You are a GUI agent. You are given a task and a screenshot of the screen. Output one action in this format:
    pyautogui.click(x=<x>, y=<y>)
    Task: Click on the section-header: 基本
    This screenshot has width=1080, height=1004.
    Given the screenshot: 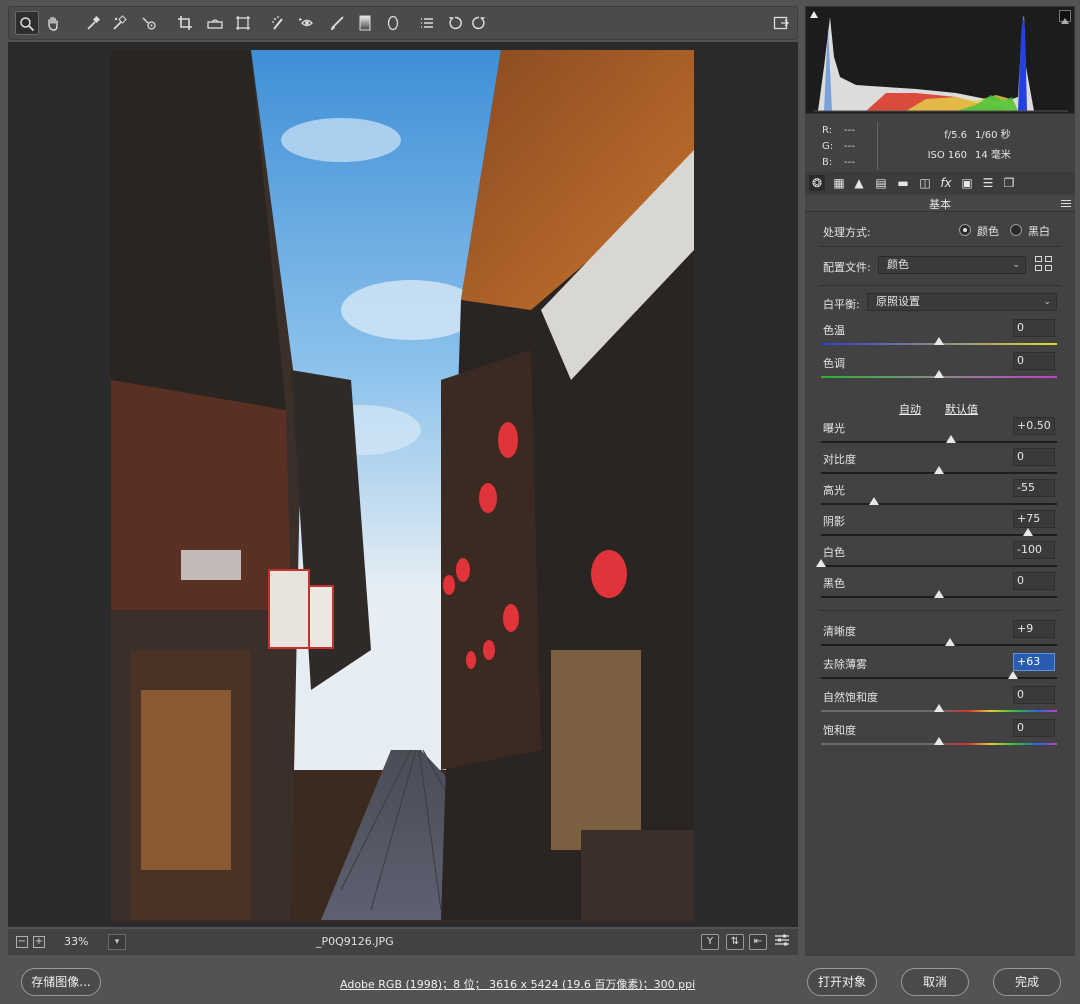 What is the action you would take?
    pyautogui.click(x=940, y=204)
    